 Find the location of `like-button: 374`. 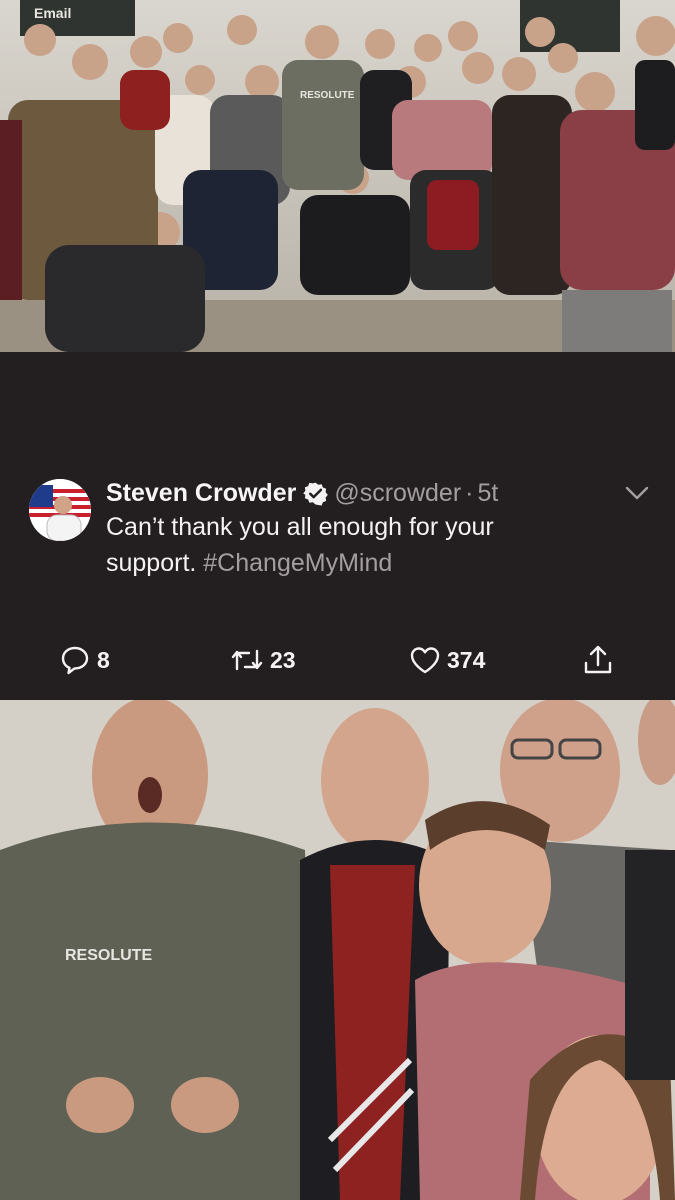

like-button: 374 is located at coordinates (447, 660).